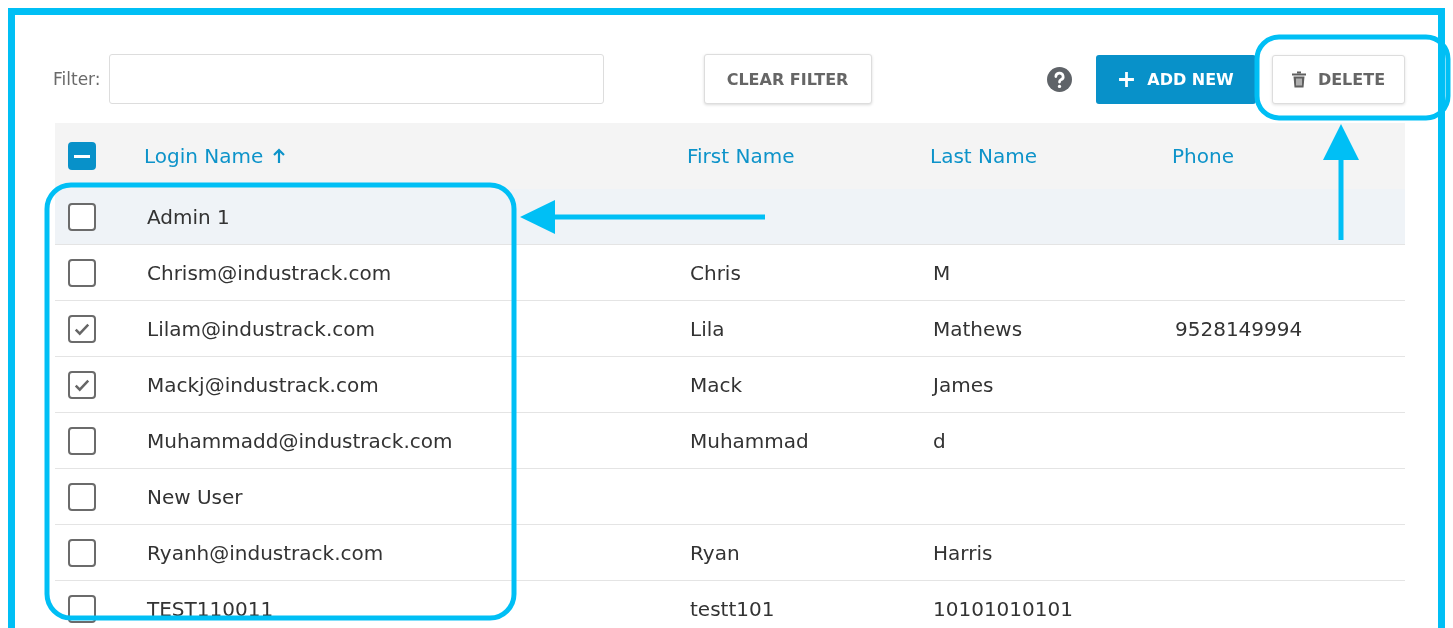  I want to click on select-all-checkbox, so click(82, 156).